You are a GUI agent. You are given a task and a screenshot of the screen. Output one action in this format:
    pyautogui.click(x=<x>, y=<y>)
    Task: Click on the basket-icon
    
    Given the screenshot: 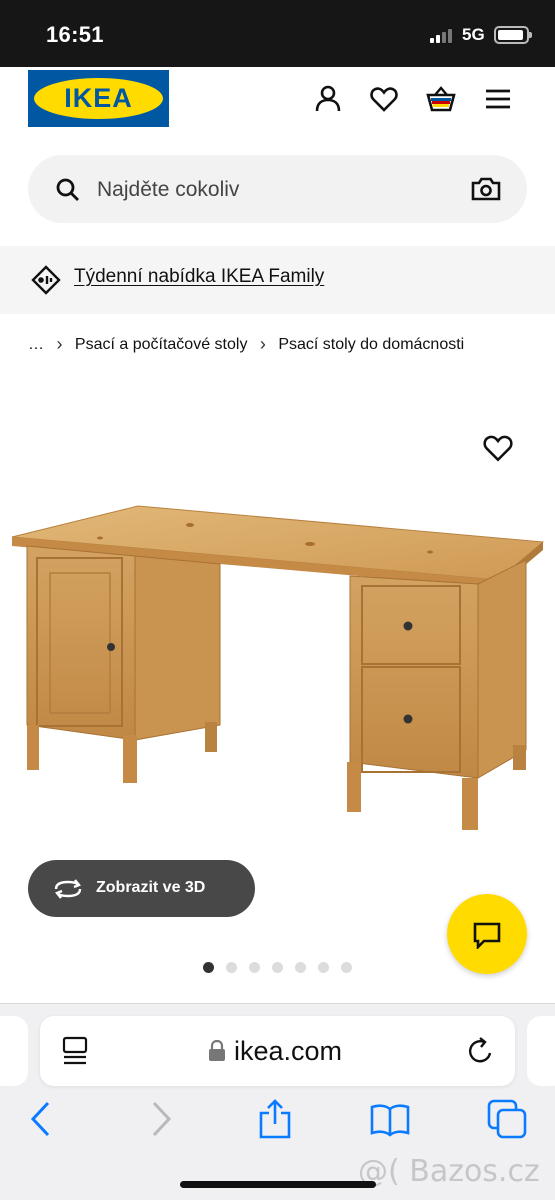 What is the action you would take?
    pyautogui.click(x=441, y=99)
    